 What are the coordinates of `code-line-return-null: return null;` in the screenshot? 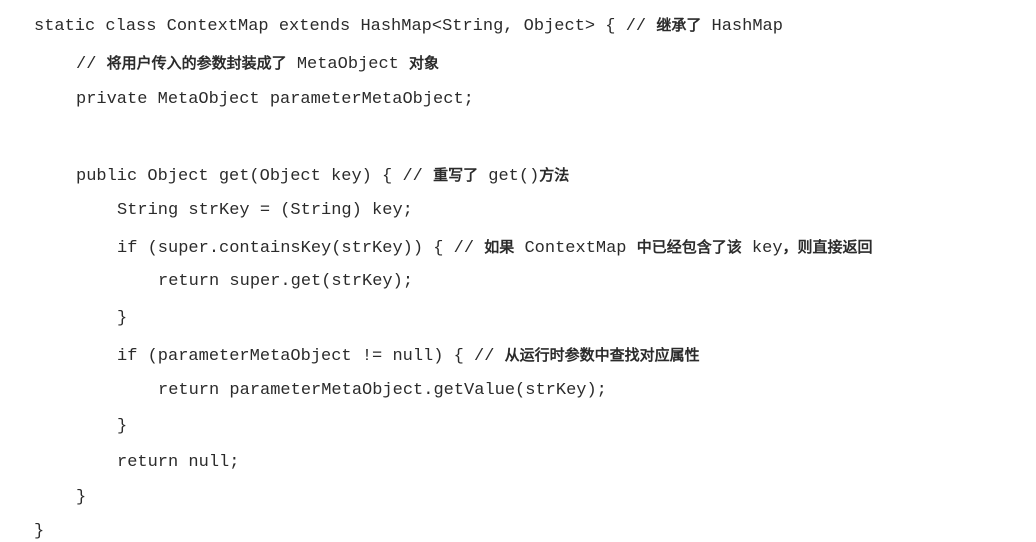 It's located at (178, 462).